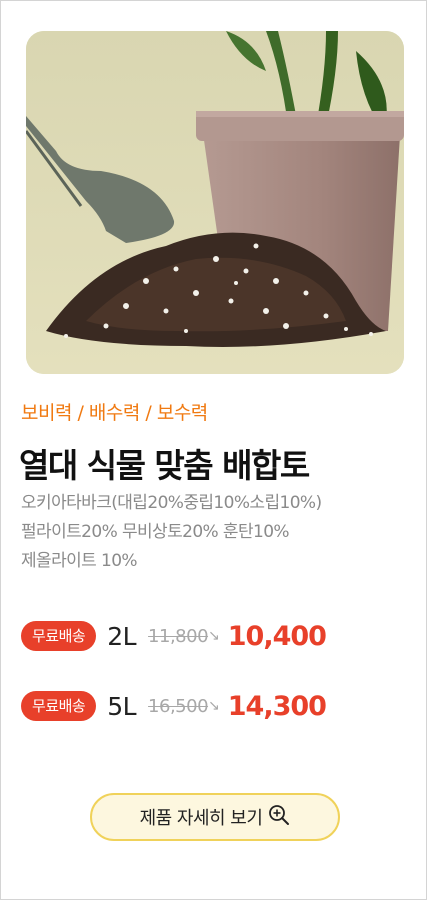 The width and height of the screenshot is (427, 900). What do you see at coordinates (201, 818) in the screenshot?
I see `detail-button-label: 제품 자세히 보기` at bounding box center [201, 818].